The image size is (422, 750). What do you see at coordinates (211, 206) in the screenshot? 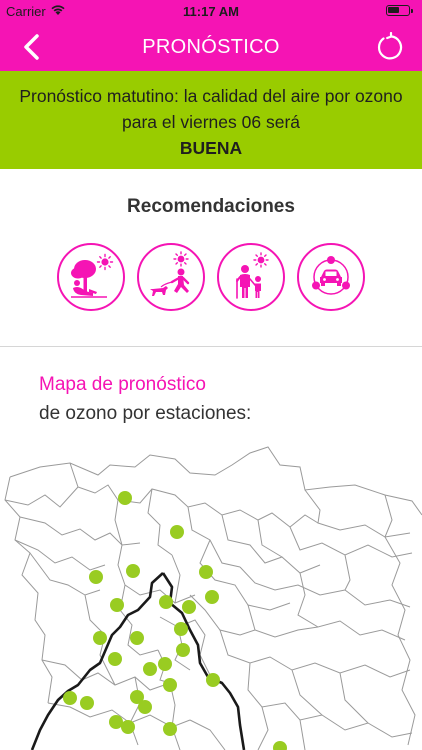
I see `recommendations-title: Recomendaciones` at bounding box center [211, 206].